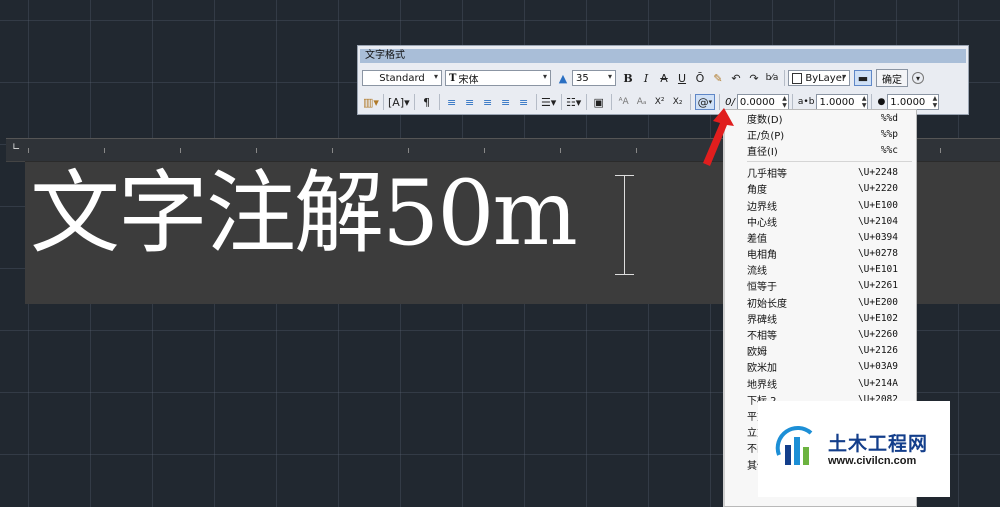 The width and height of the screenshot is (1000, 507). Describe the element at coordinates (767, 175) in the screenshot. I see `symbol-name: 几乎相等` at that location.